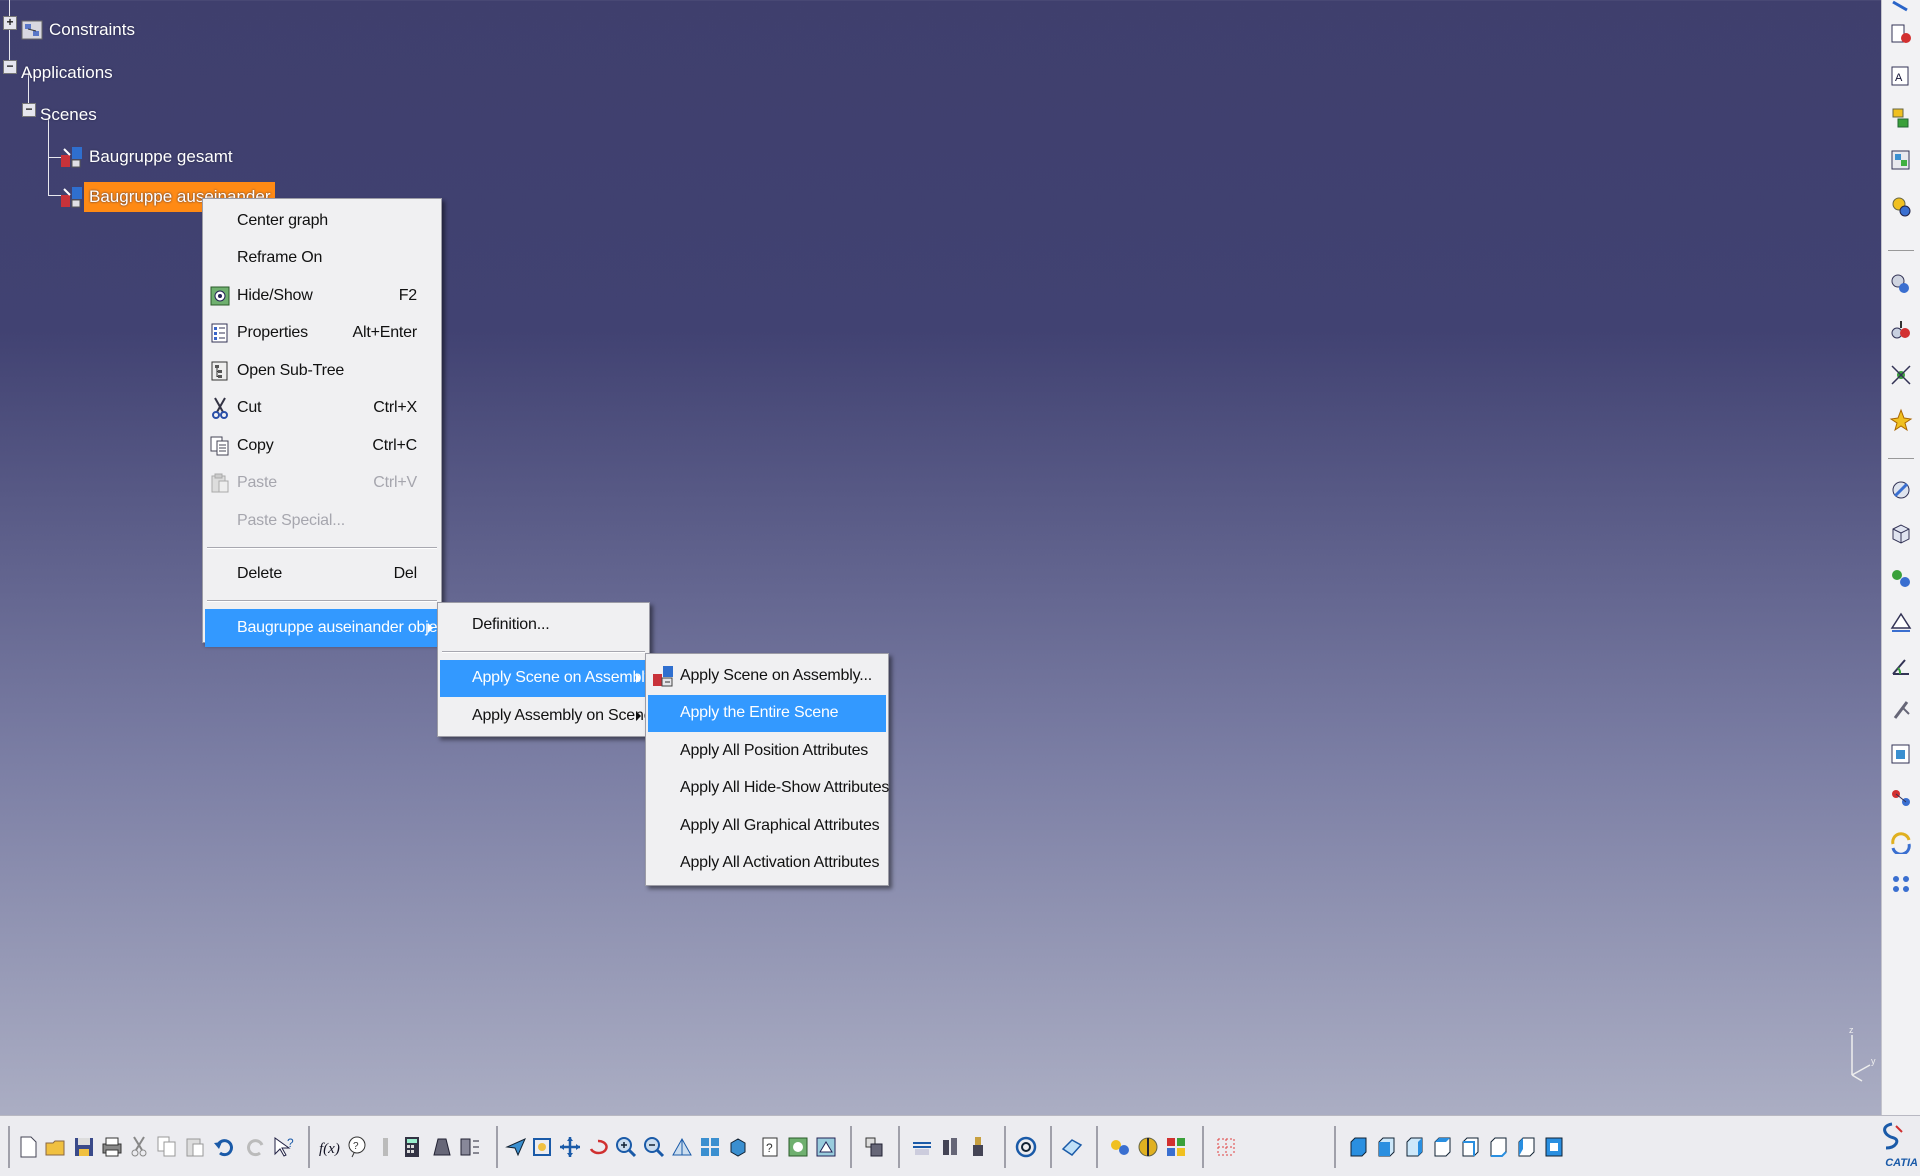 The width and height of the screenshot is (1920, 1176). Describe the element at coordinates (322, 371) in the screenshot. I see `menu-item-open-subtree: Open Sub-Tree` at that location.